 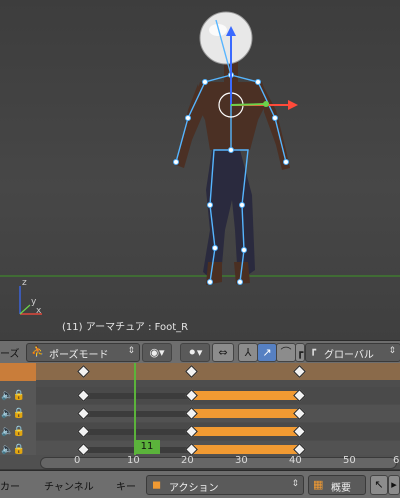 I want to click on orientation-icon: ┏, so click(x=313, y=350).